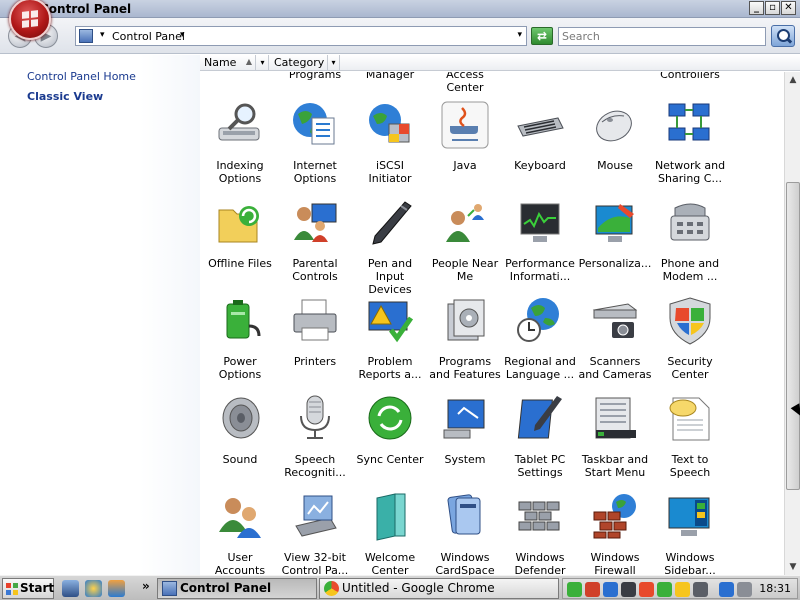  Describe the element at coordinates (30, 20) in the screenshot. I see `windows-orb-icon` at that location.